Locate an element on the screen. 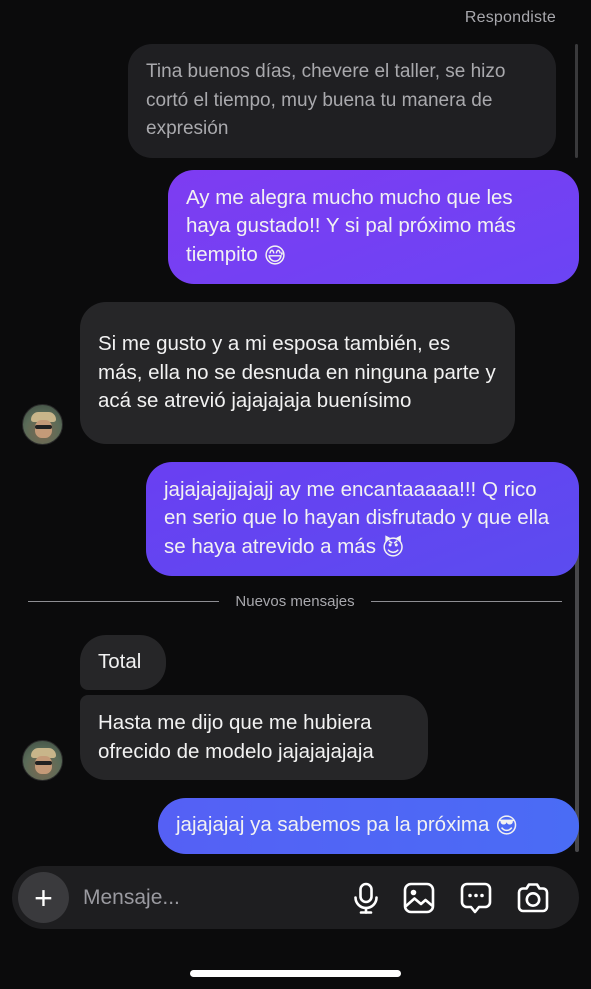  sticker-icon is located at coordinates (476, 898).